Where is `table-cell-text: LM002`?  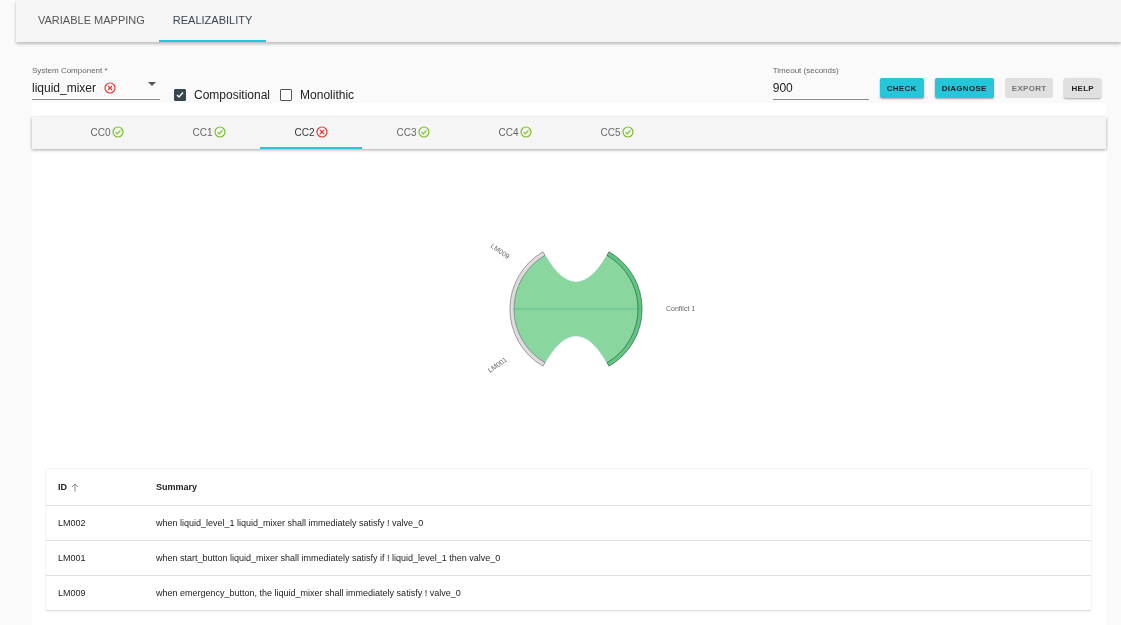 table-cell-text: LM002 is located at coordinates (72, 523).